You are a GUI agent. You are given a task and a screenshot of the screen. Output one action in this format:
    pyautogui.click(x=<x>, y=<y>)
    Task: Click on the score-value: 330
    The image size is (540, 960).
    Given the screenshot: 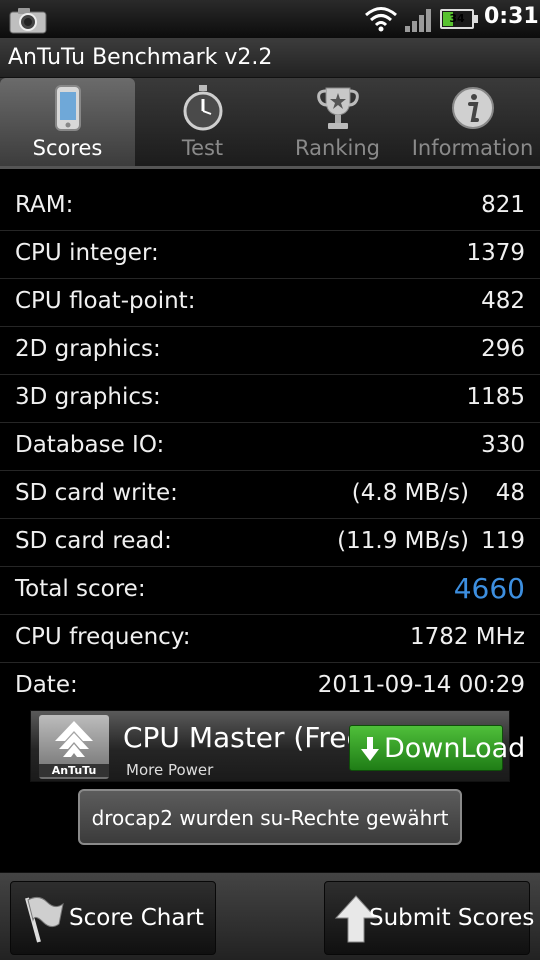 What is the action you would take?
    pyautogui.click(x=503, y=445)
    